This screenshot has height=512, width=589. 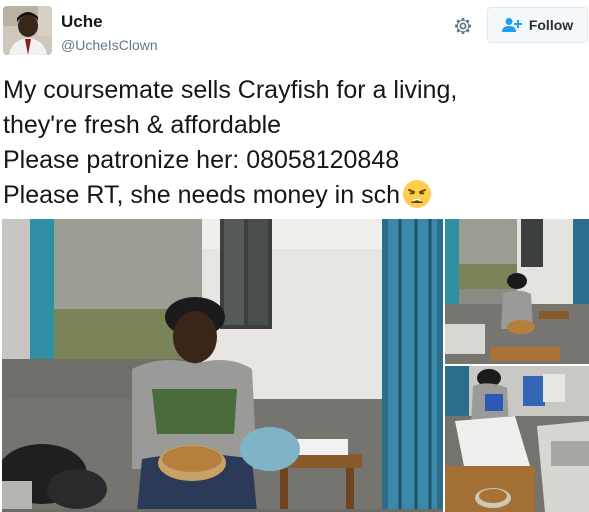 What do you see at coordinates (201, 195) in the screenshot?
I see `tweet-line: Please RT, she needs money in sch` at bounding box center [201, 195].